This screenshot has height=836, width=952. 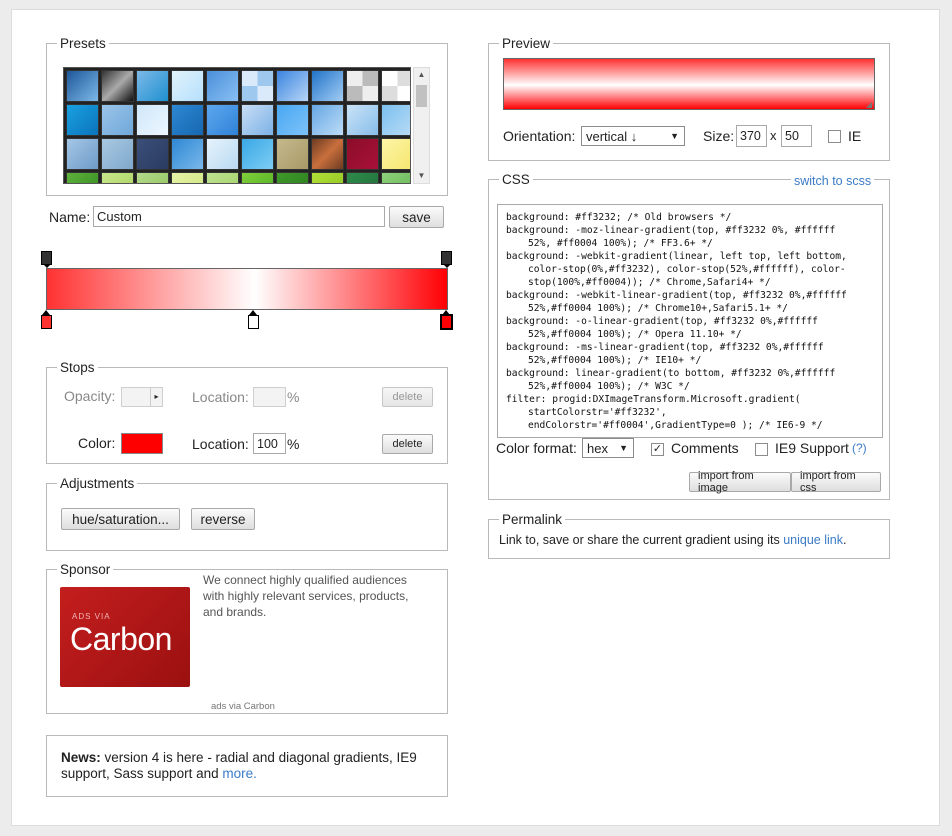 I want to click on scroll-down-icon: ▼, so click(x=421, y=176).